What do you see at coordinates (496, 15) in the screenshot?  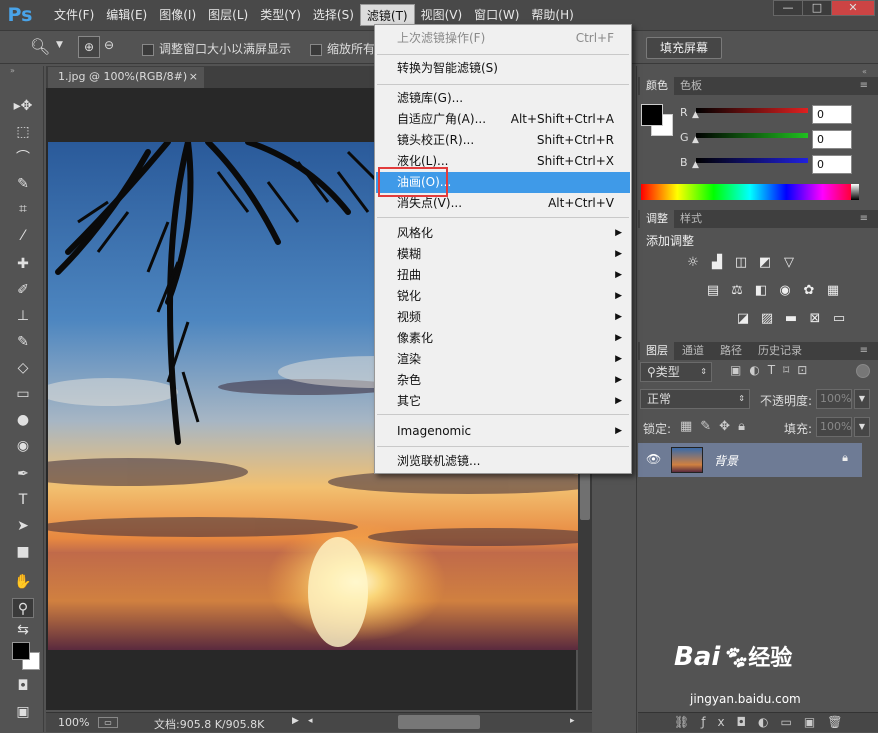 I see `menu-8: 窗口(W)` at bounding box center [496, 15].